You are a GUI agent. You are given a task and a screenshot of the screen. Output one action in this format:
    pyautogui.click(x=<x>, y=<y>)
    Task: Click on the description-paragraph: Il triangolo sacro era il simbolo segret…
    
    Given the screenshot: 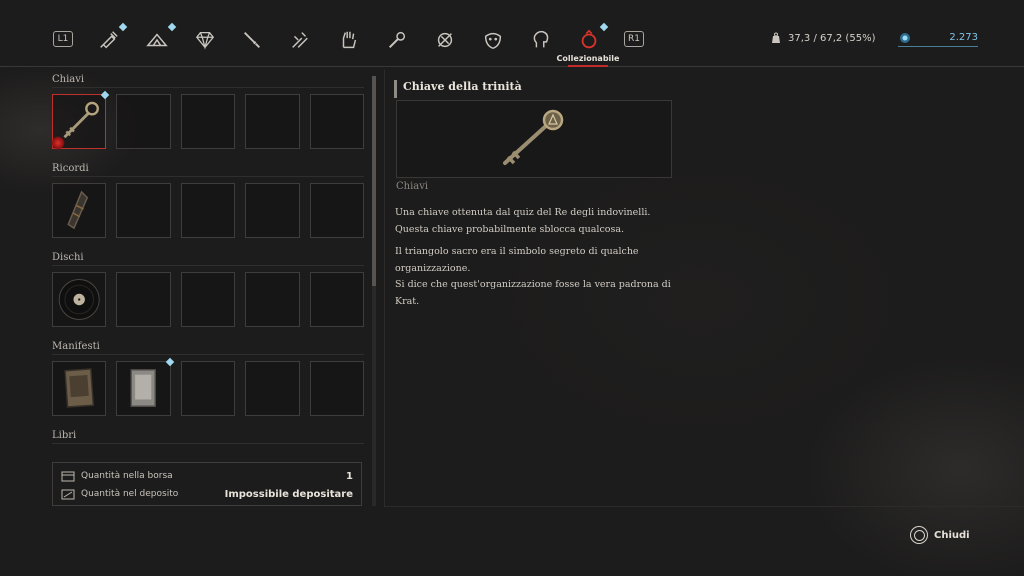 What is the action you would take?
    pyautogui.click(x=540, y=277)
    